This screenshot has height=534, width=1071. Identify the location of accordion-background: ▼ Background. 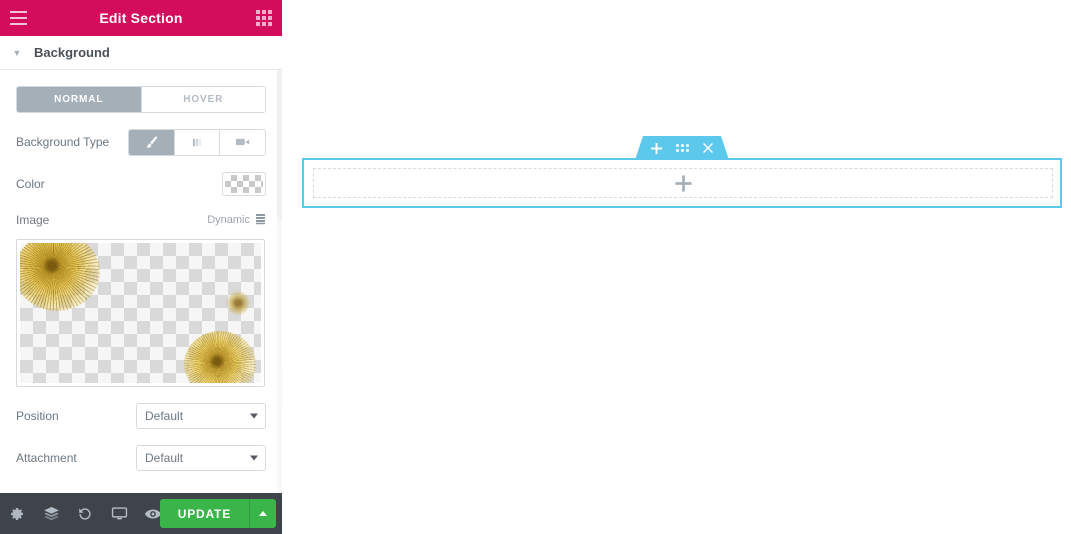
(141, 53).